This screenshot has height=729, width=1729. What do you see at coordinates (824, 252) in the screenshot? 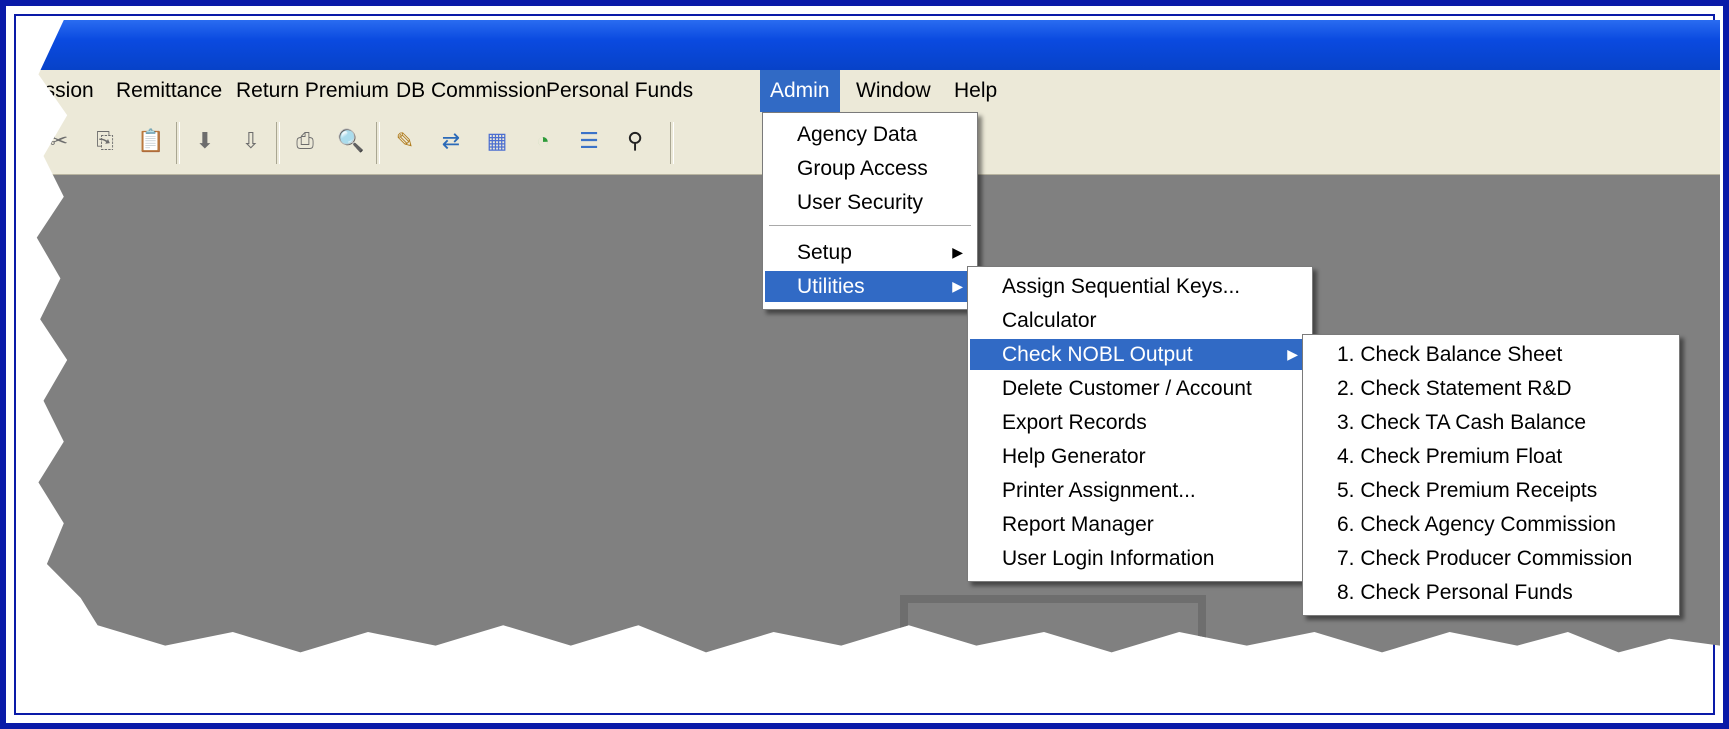
I see `menu-item-label: Setup` at bounding box center [824, 252].